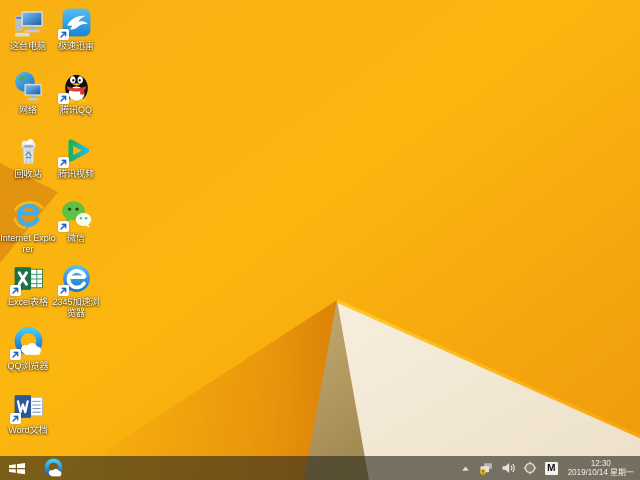 This screenshot has height=480, width=640. What do you see at coordinates (28, 86) in the screenshot?
I see `network-icon` at bounding box center [28, 86].